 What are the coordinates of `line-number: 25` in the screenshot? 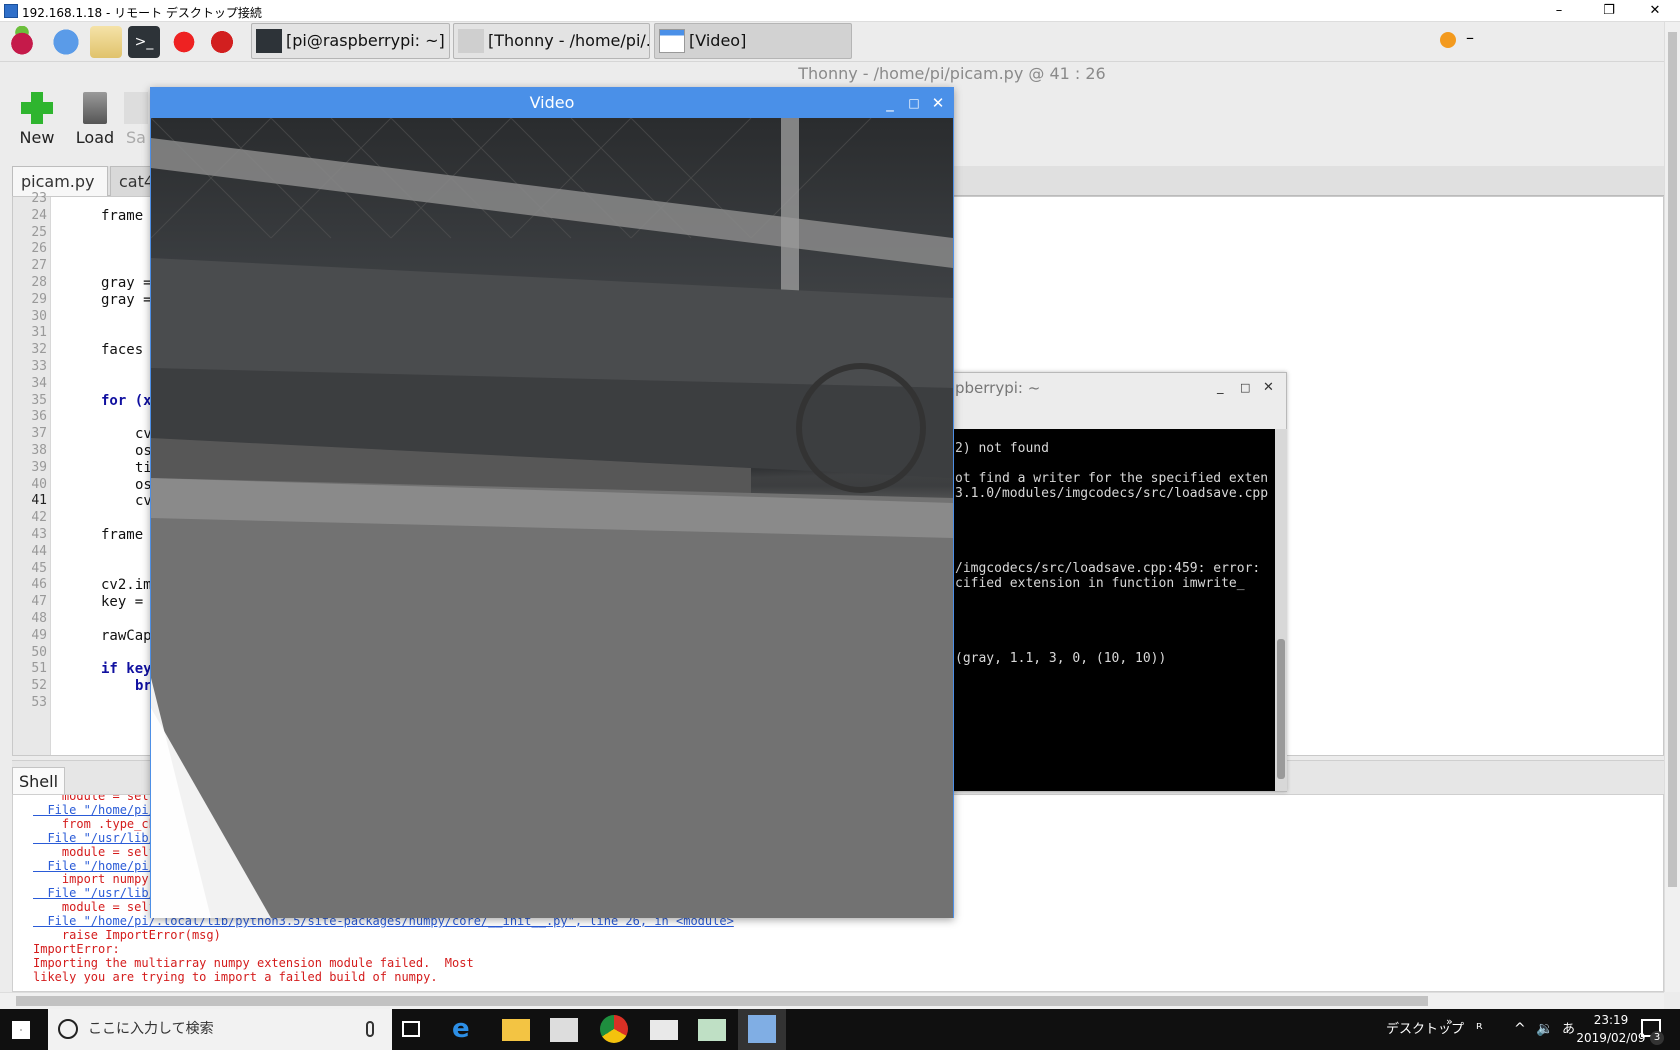 It's located at (39, 232).